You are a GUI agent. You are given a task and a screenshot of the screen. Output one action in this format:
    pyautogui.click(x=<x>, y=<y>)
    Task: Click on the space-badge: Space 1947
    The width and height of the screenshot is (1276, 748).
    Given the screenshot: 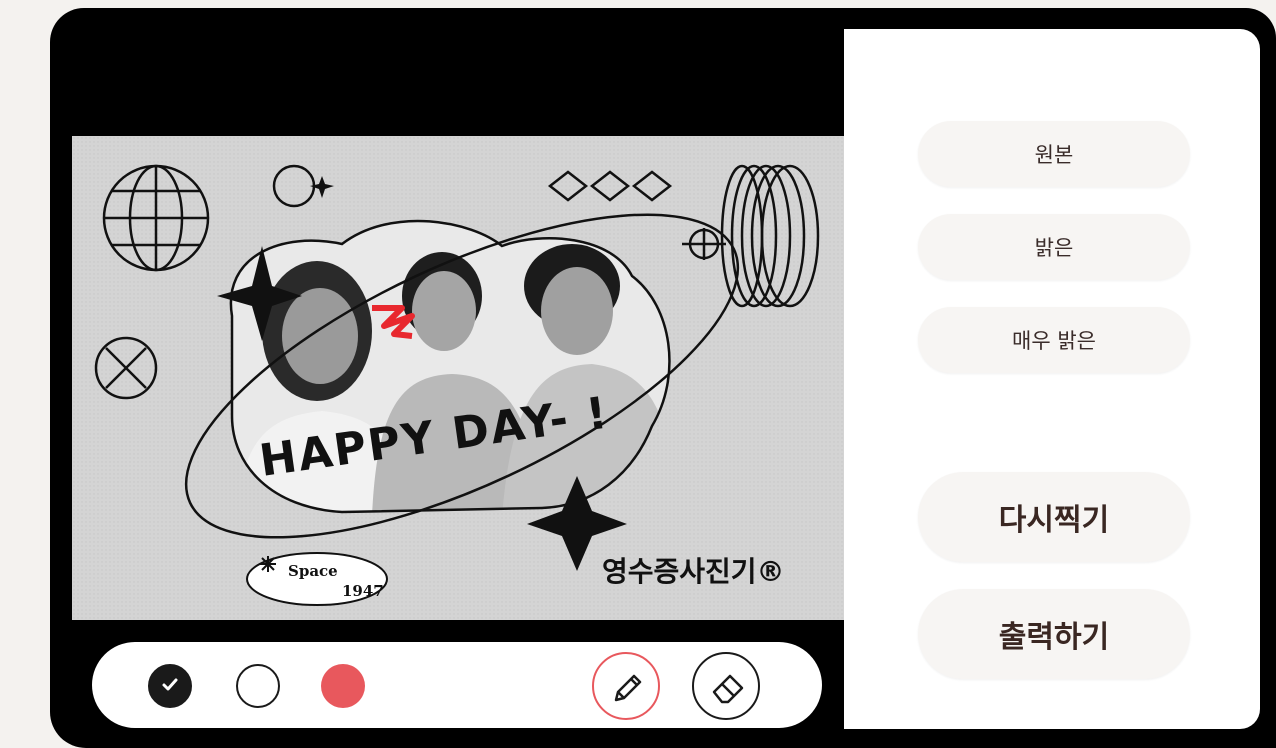 What is the action you would take?
    pyautogui.click(x=317, y=579)
    